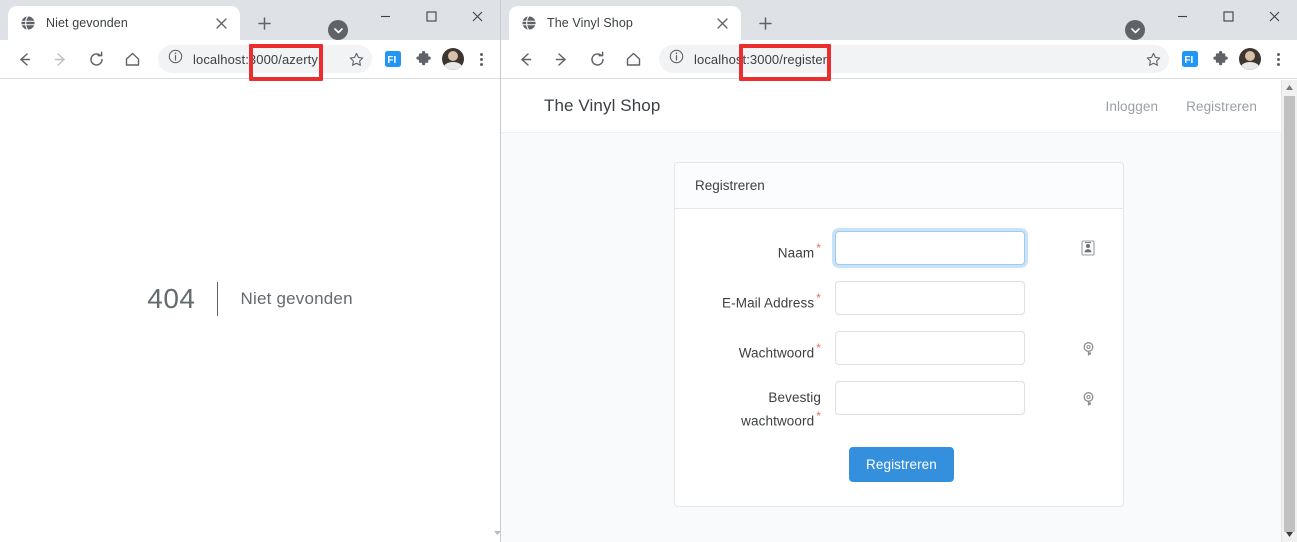  Describe the element at coordinates (930, 248) in the screenshot. I see `naam-input` at that location.